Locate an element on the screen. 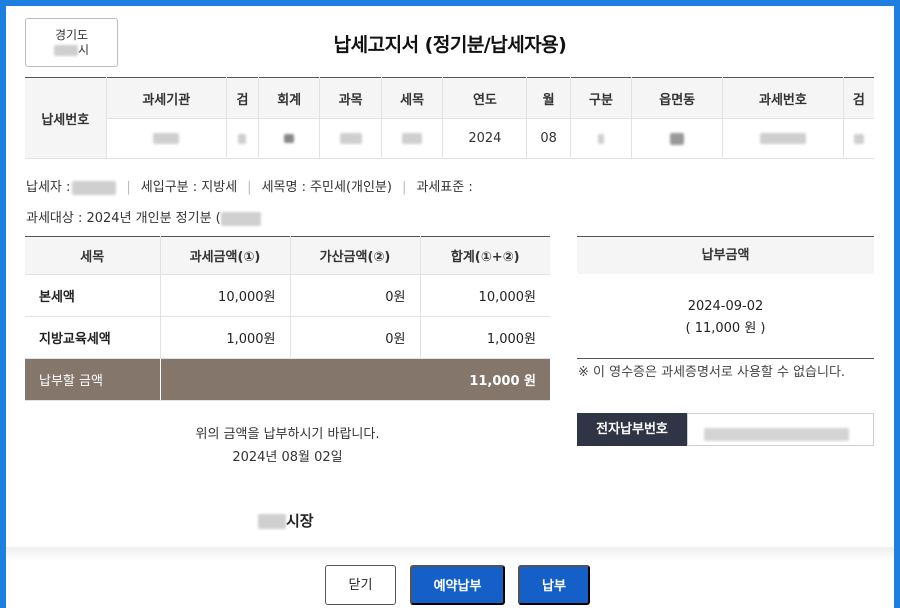 The width and height of the screenshot is (900, 608). payment-amount: ( 11,000 원 ) is located at coordinates (725, 328).